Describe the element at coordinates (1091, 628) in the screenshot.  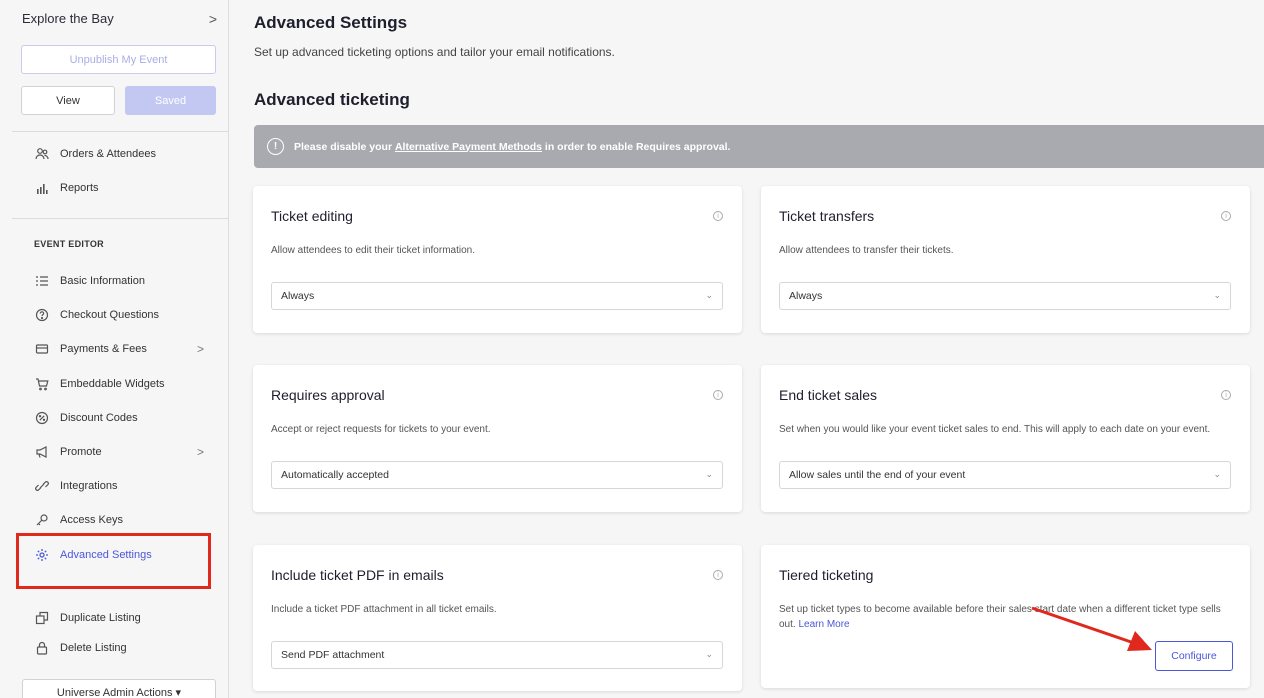
I see `annotation-arrow` at that location.